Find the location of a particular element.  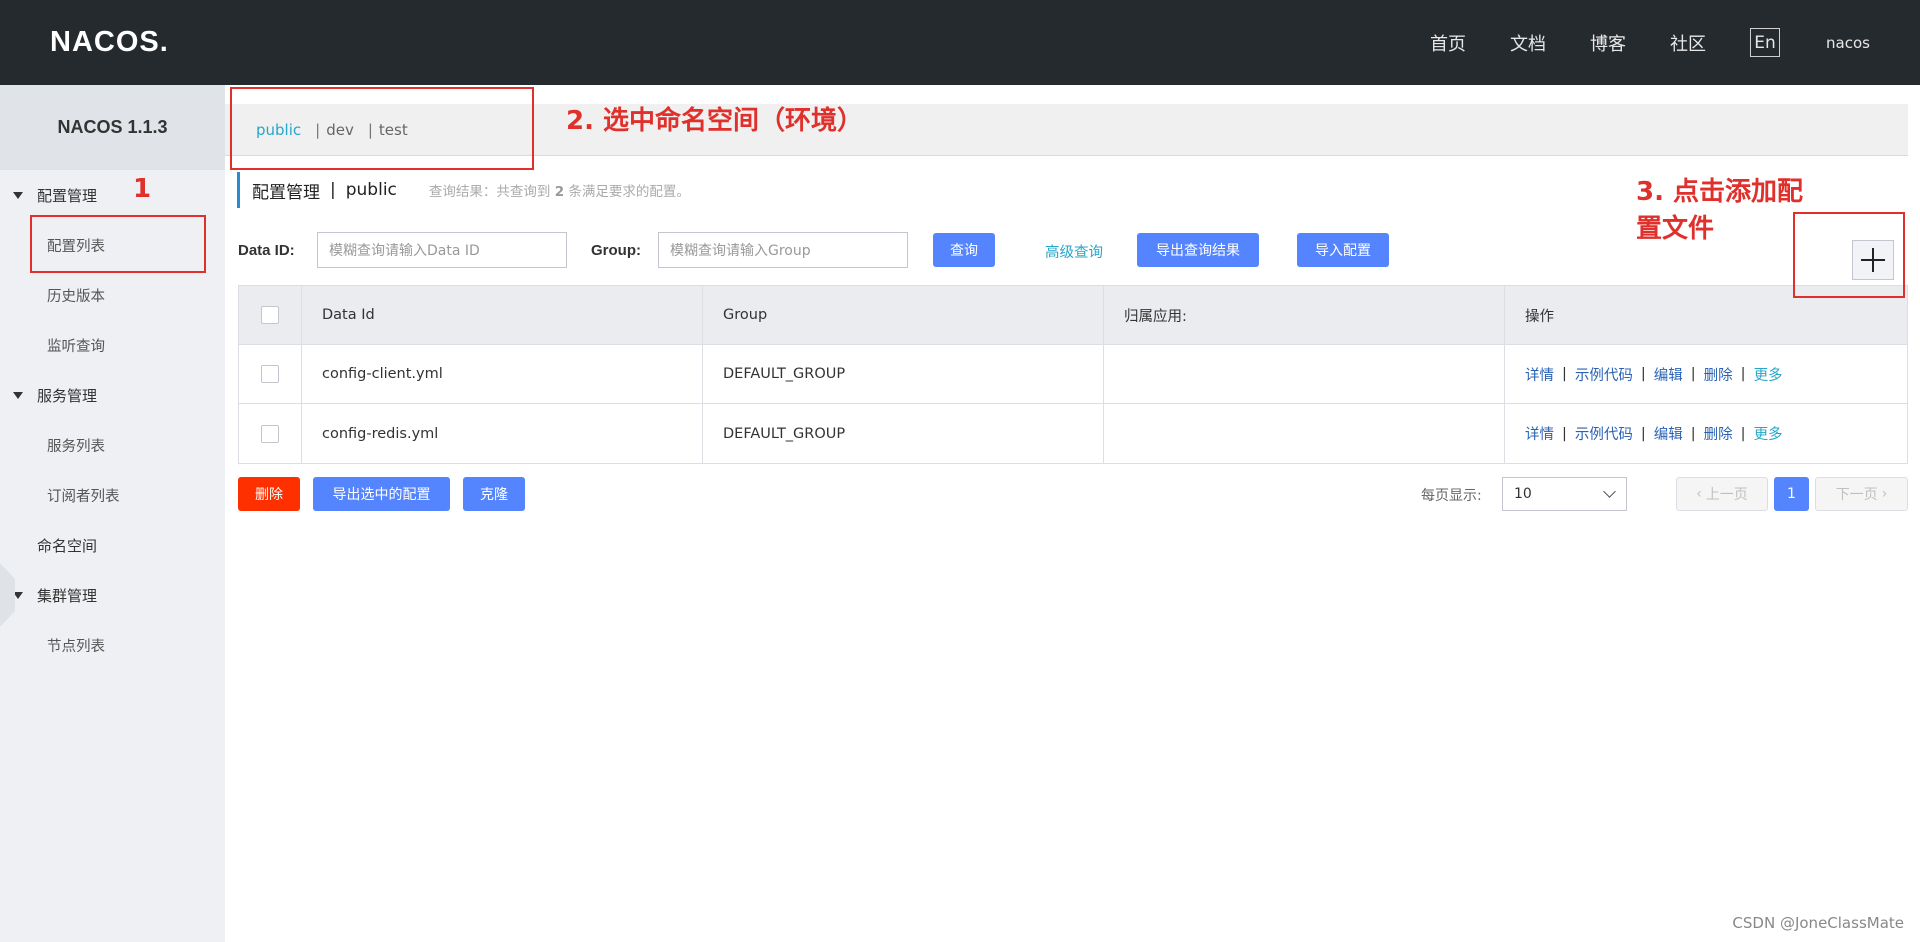

sidebar-item-service-list: 服务列表 is located at coordinates (112, 445).